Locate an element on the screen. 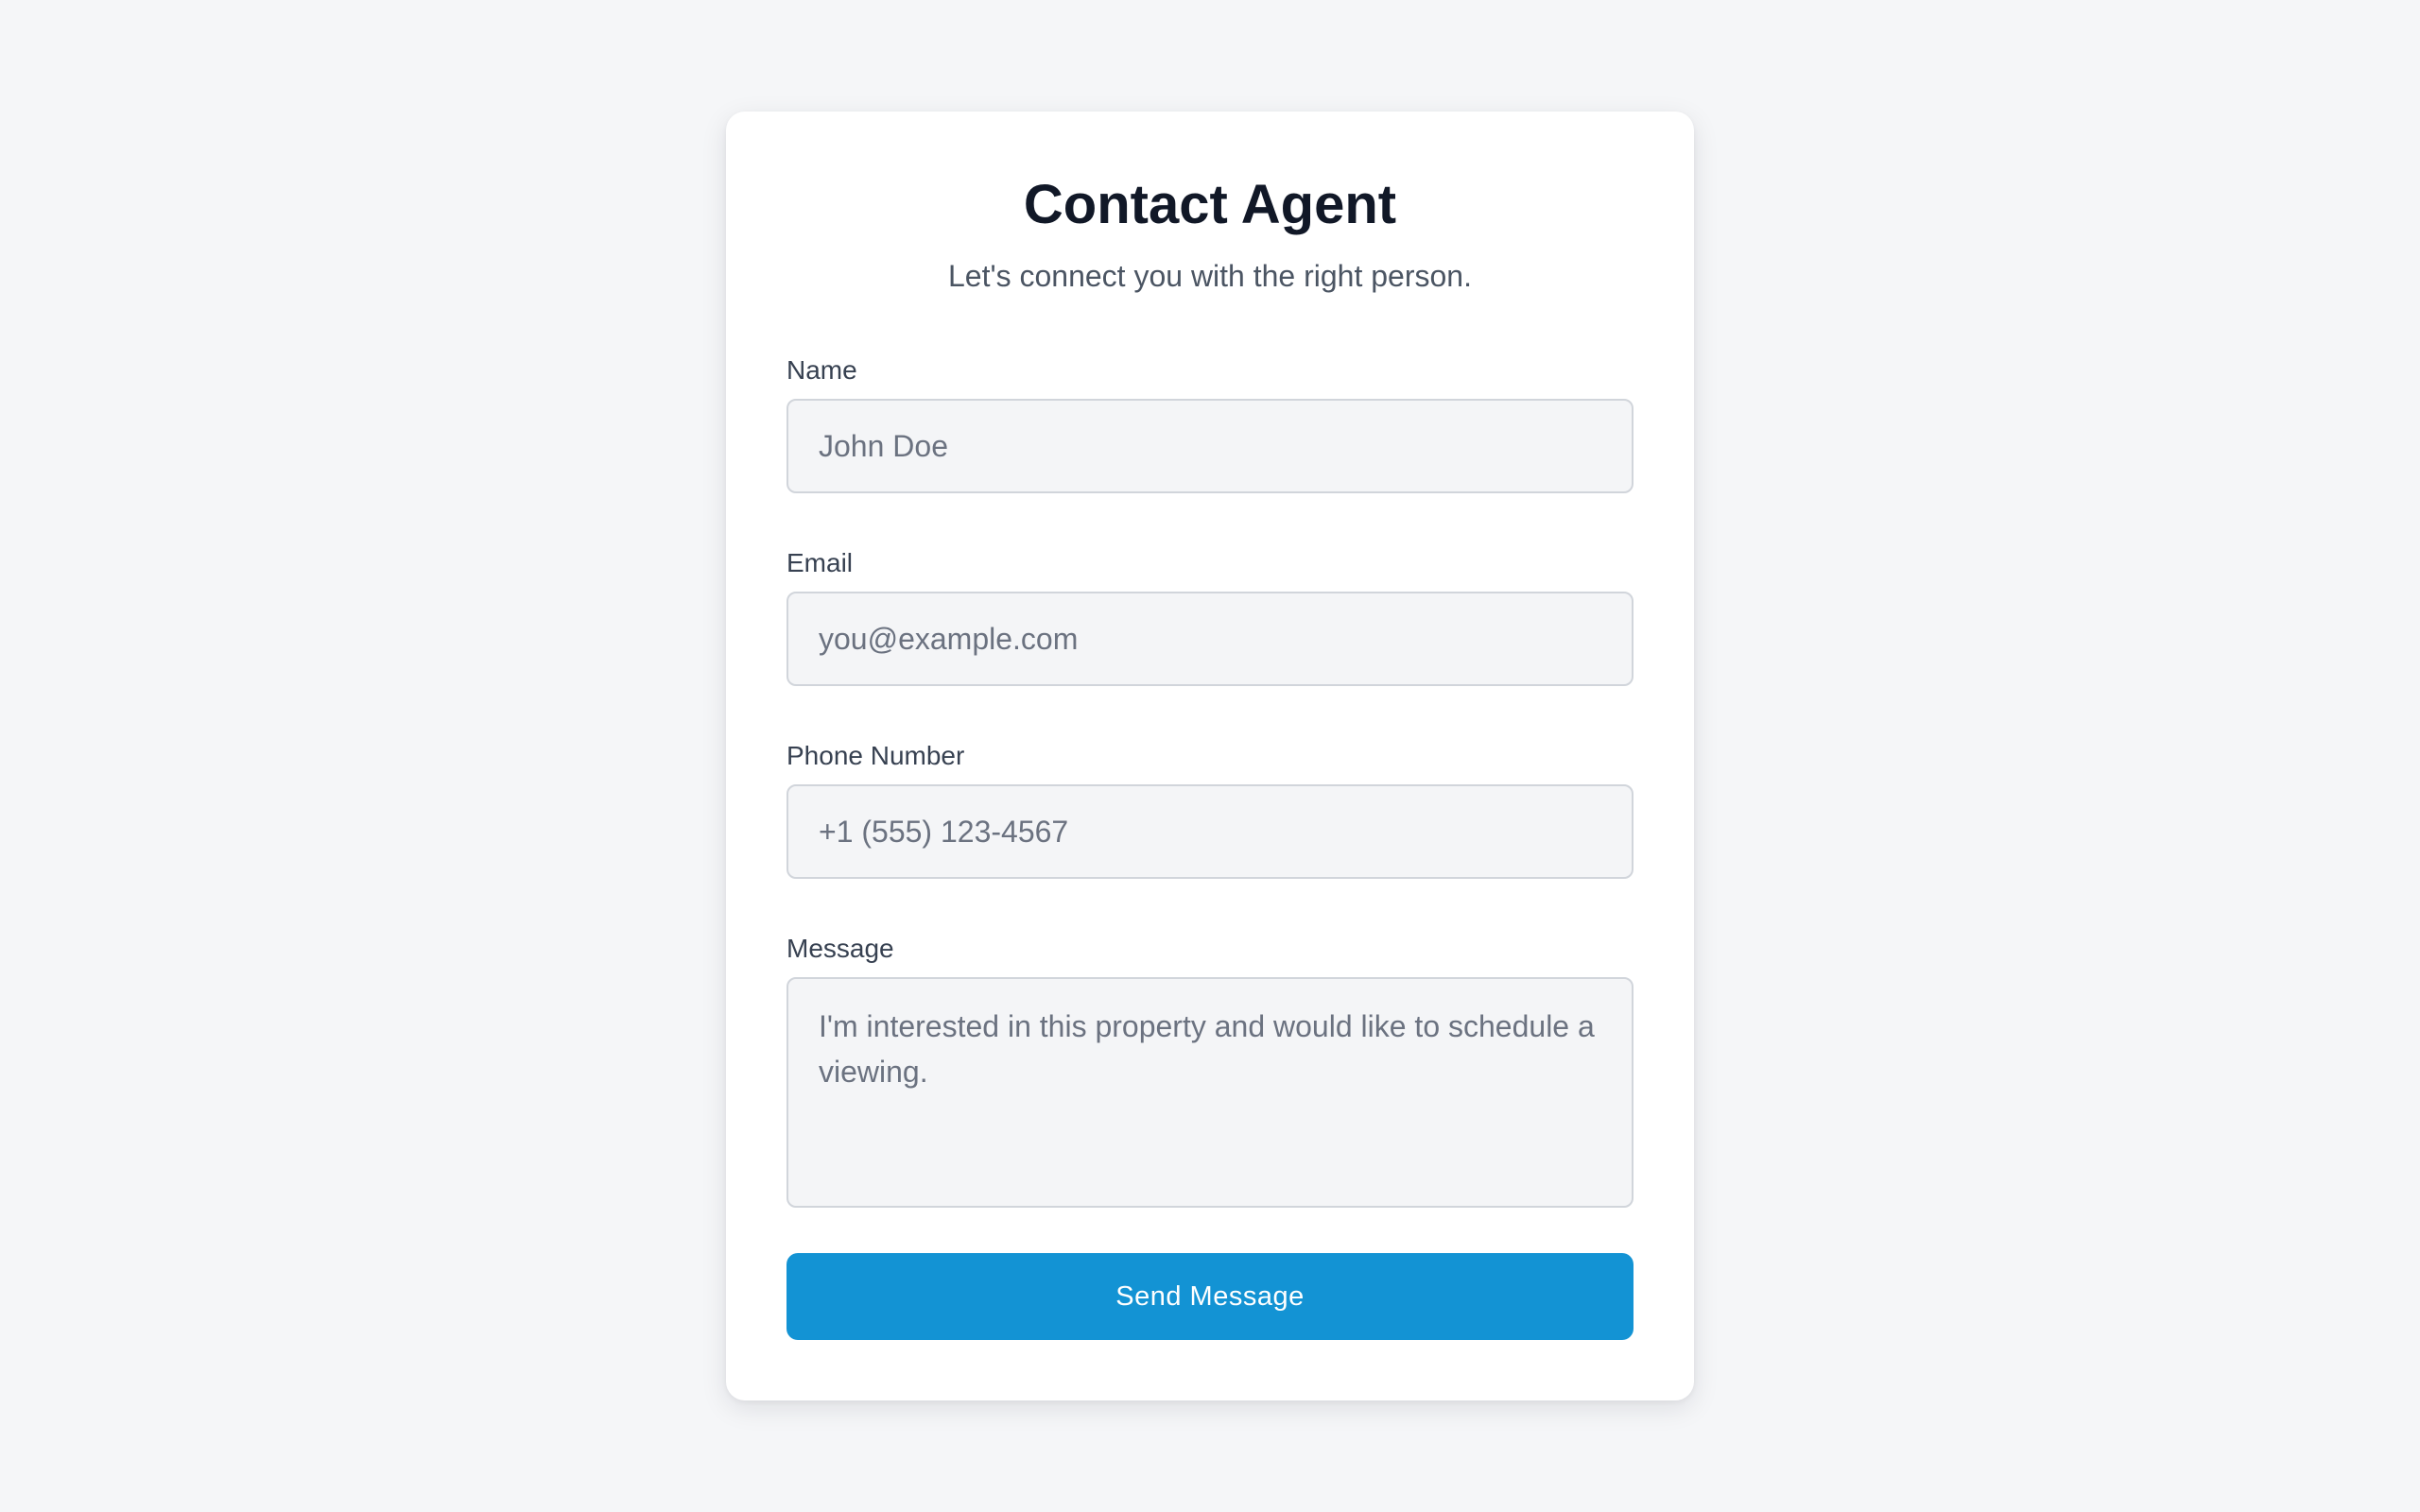  name-input is located at coordinates (1210, 446).